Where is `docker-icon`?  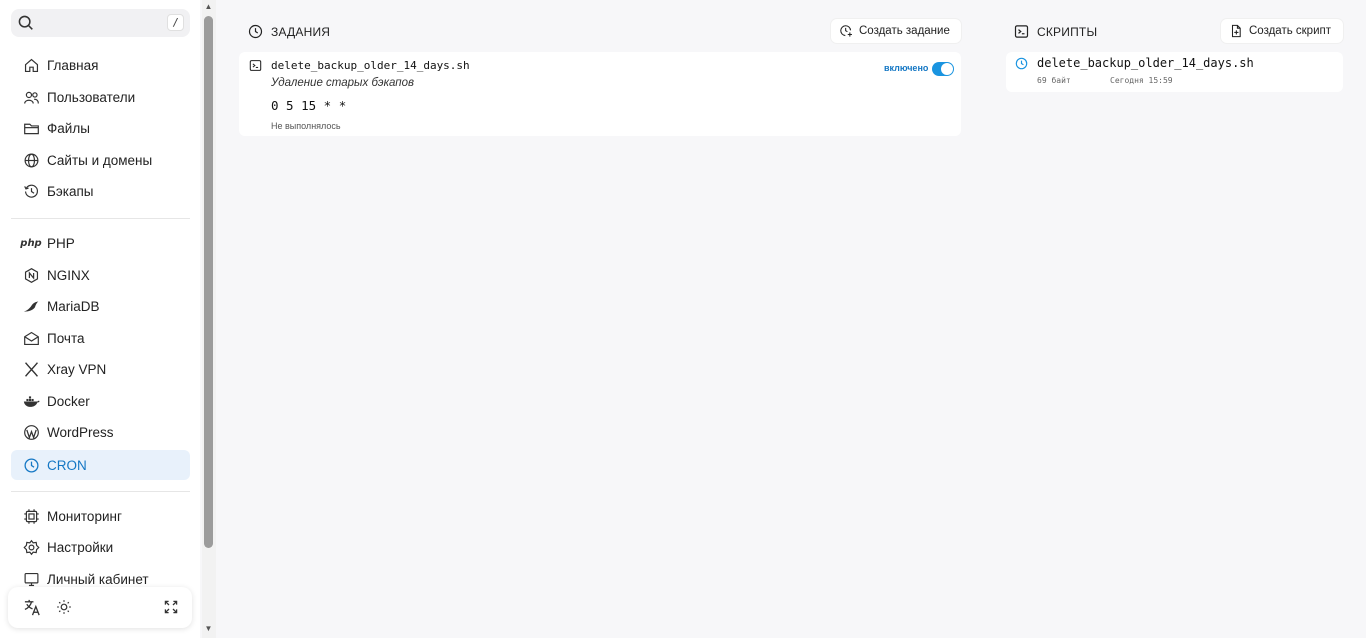
docker-icon is located at coordinates (31, 401).